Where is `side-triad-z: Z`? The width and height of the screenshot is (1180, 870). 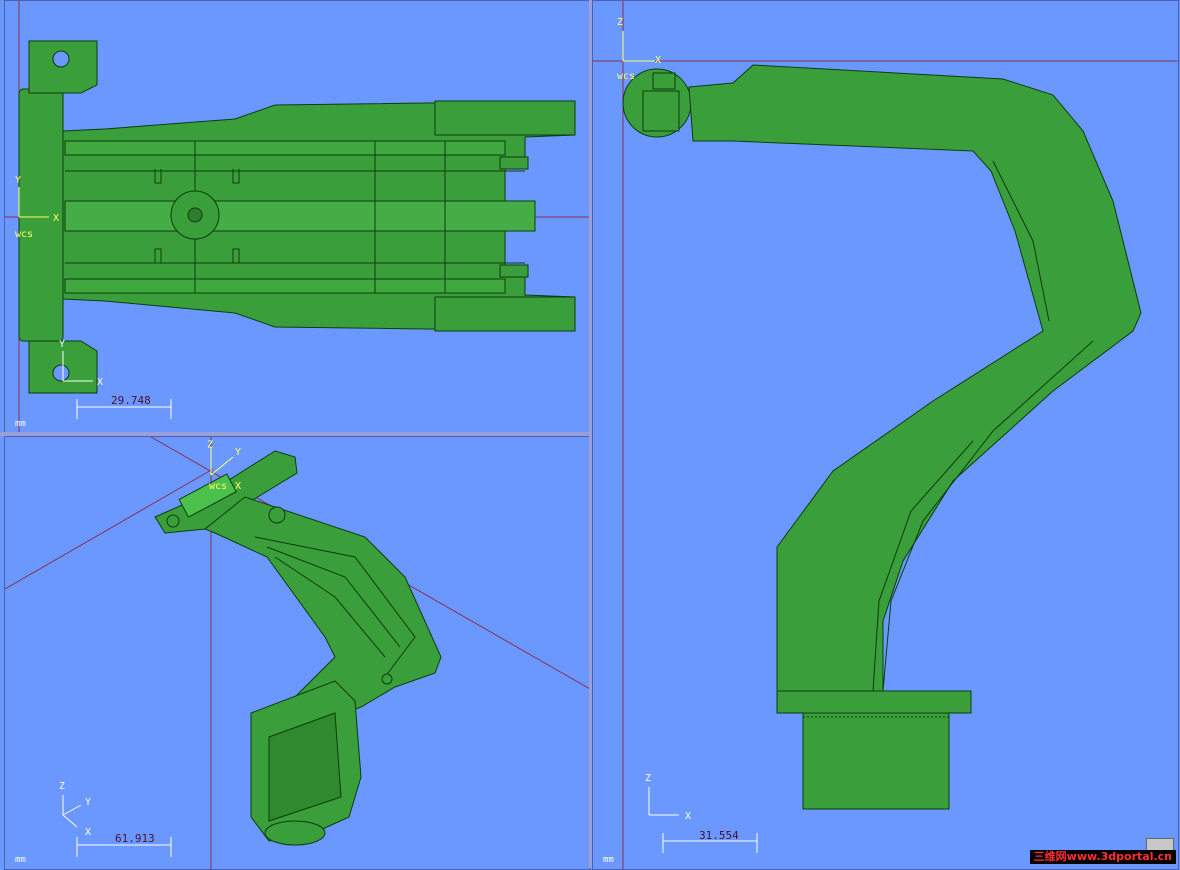
side-triad-z: Z is located at coordinates (648, 778).